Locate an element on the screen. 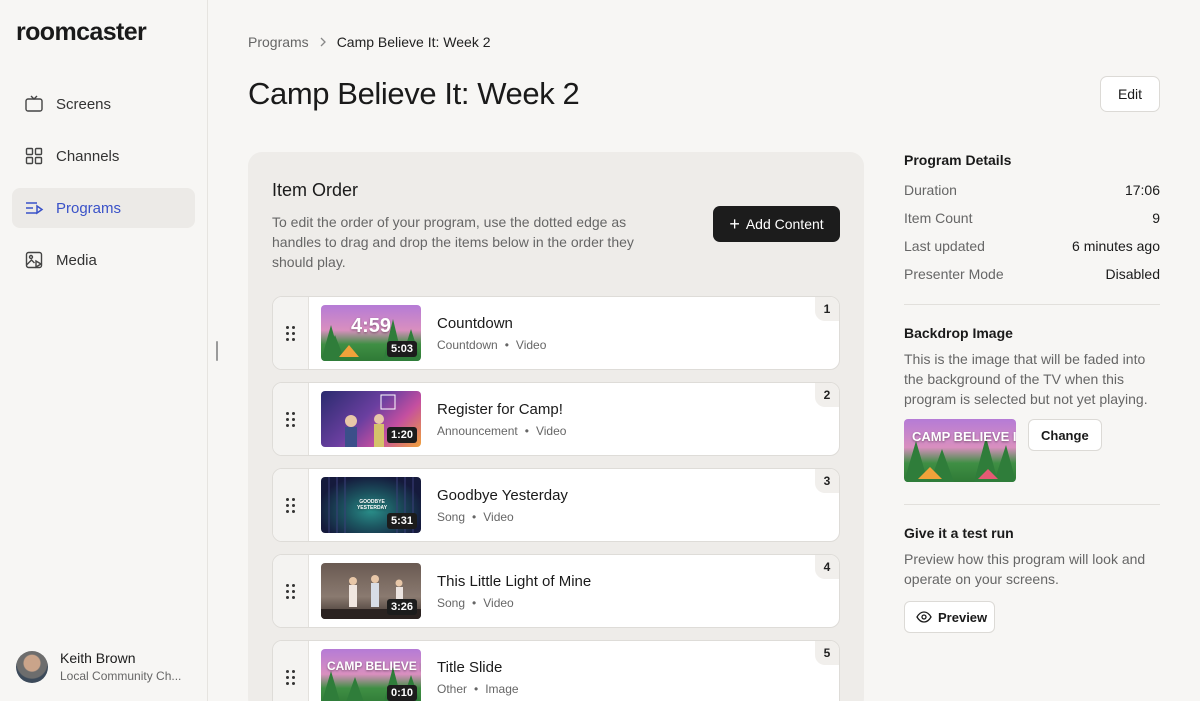  item-number: 1 is located at coordinates (827, 309).